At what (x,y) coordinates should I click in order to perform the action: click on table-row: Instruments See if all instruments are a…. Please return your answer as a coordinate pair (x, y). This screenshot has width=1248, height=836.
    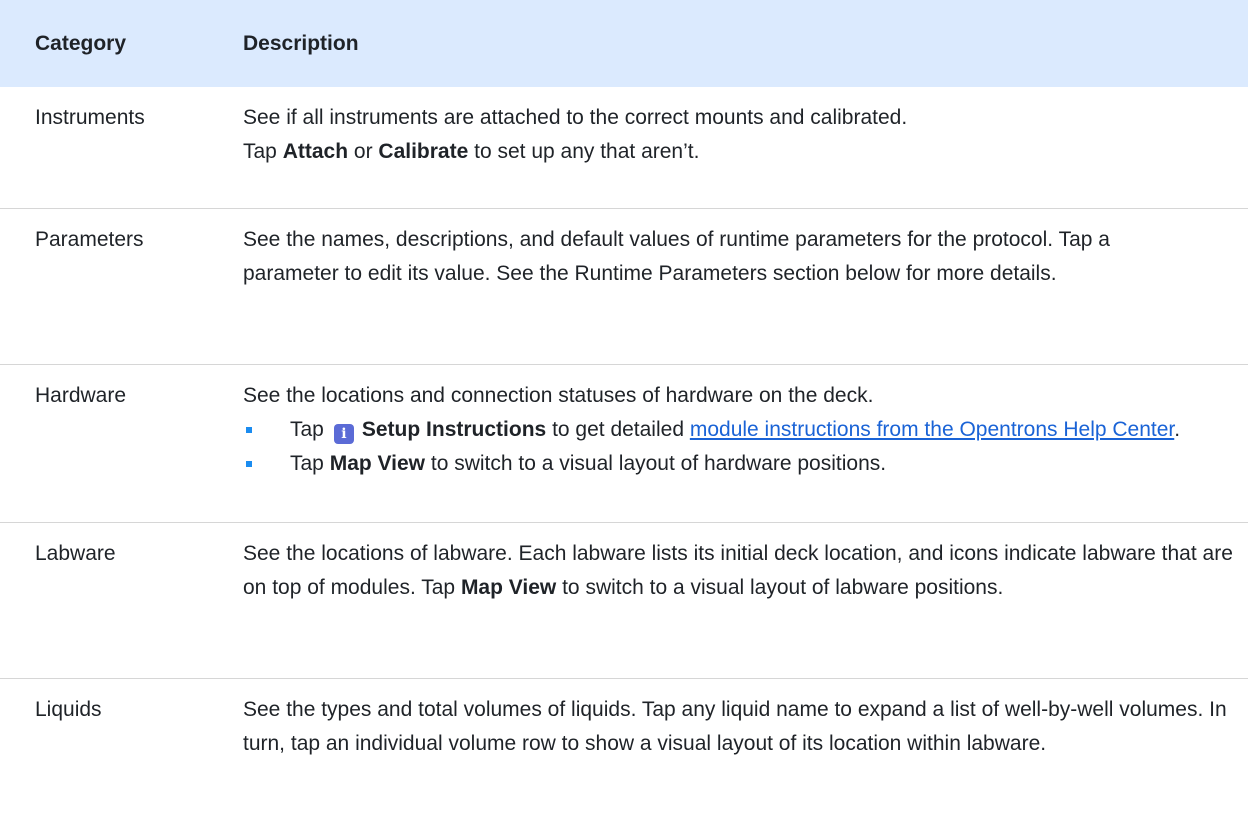
    Looking at the image, I should click on (624, 148).